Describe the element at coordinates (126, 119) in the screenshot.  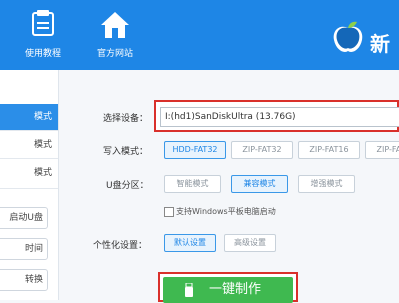
I see `device-label: 选择设备：` at that location.